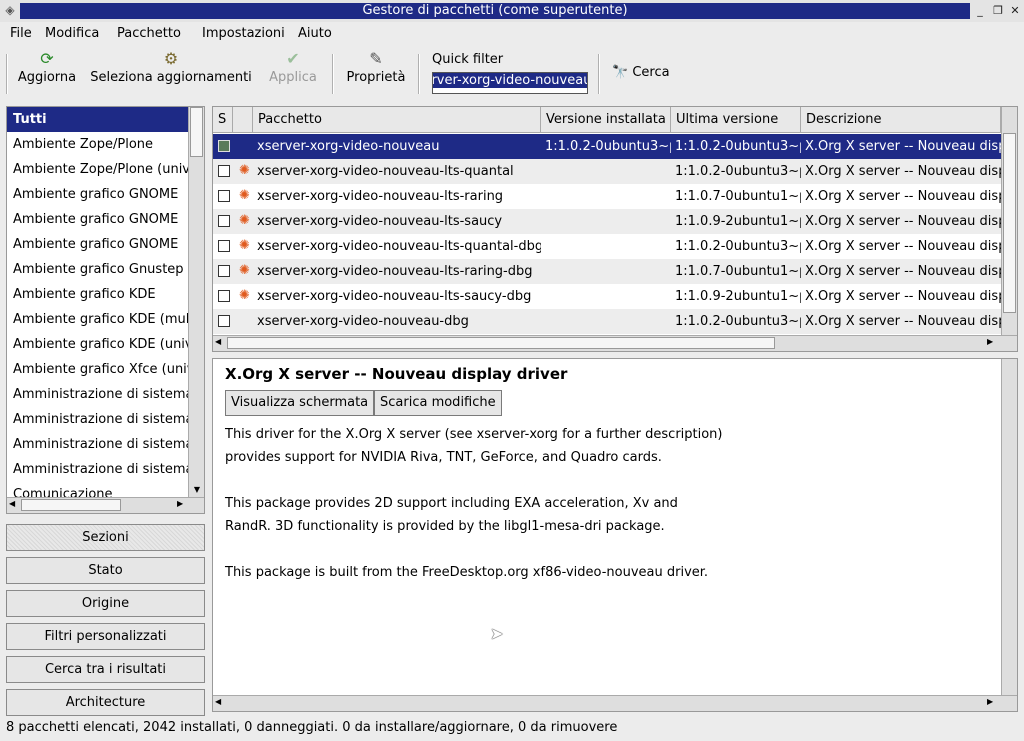  I want to click on menu-pacchetto: Pacchetto, so click(149, 35).